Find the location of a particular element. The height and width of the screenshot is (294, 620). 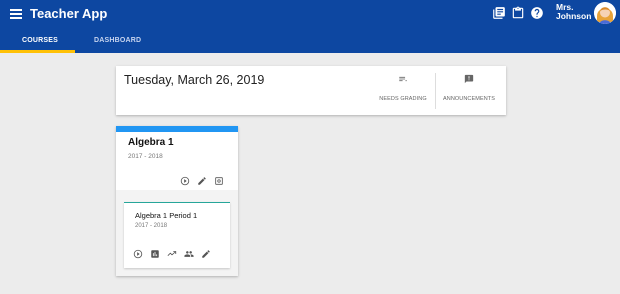

needs-grading-icon is located at coordinates (403, 79).